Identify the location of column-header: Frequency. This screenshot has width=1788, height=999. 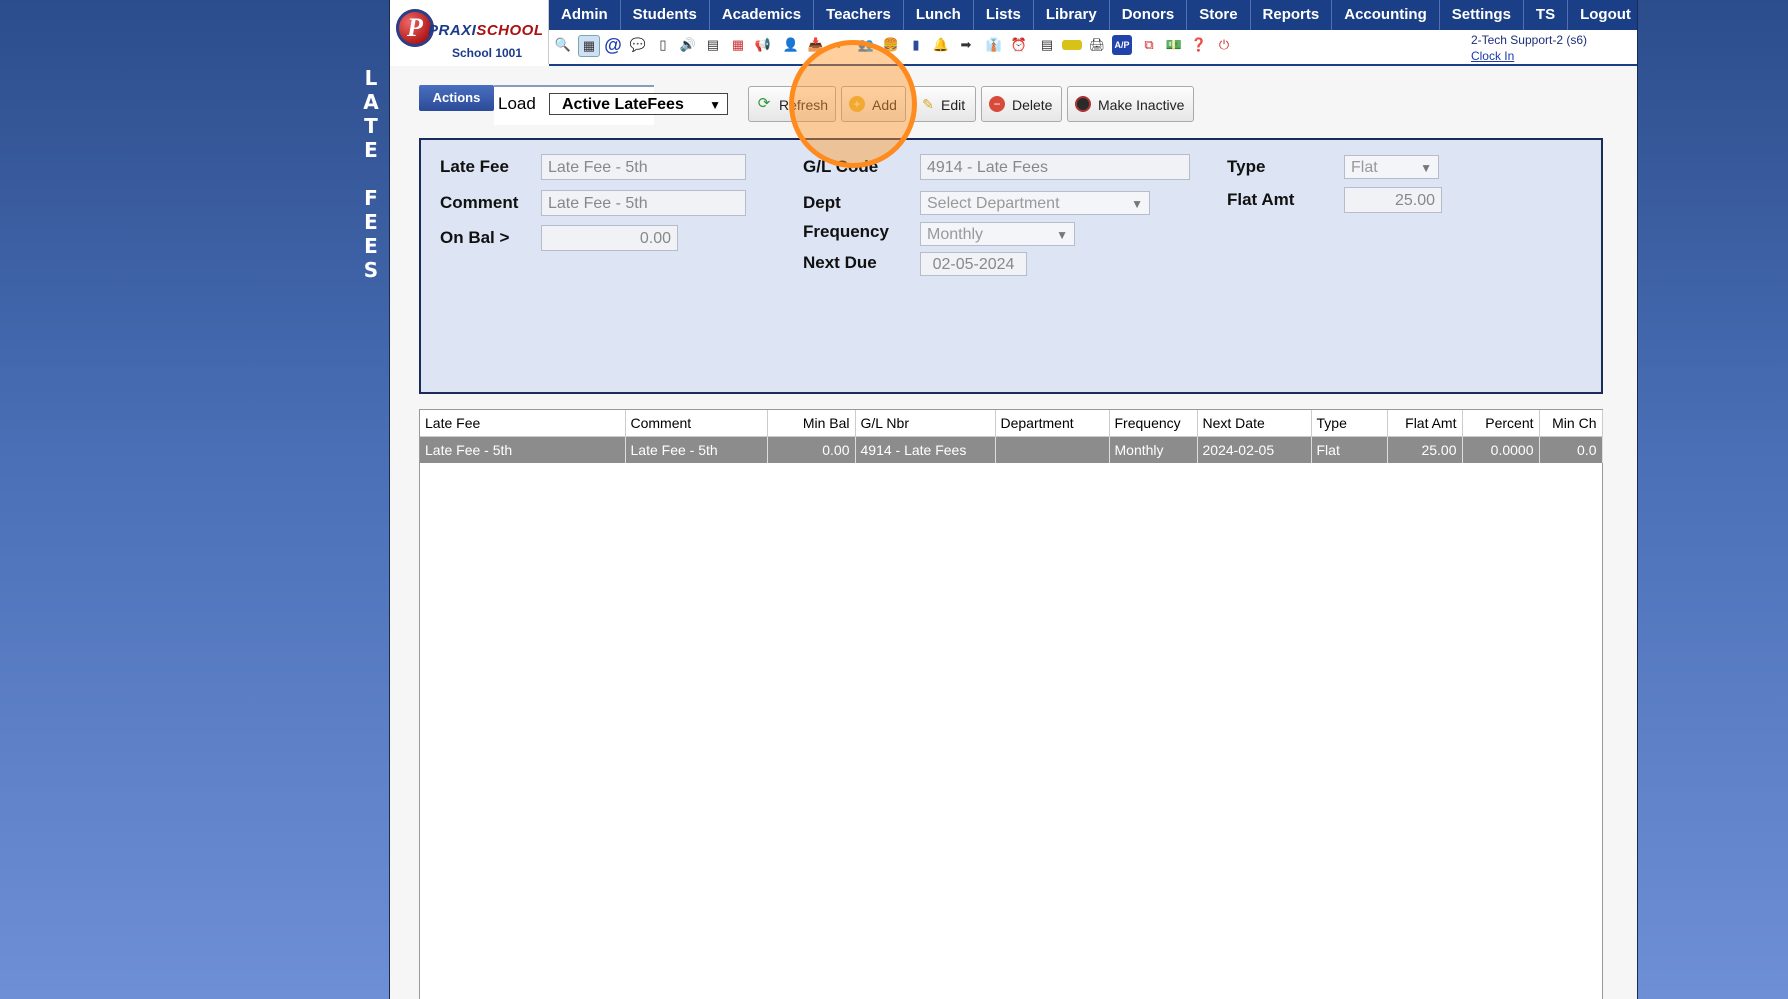
(1153, 423).